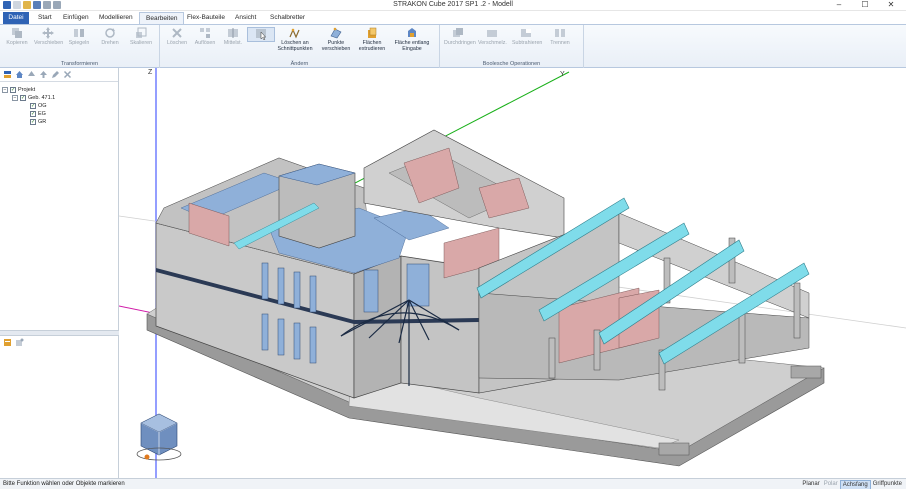  I want to click on tree-item-gr: ✓ GR, so click(28, 122).